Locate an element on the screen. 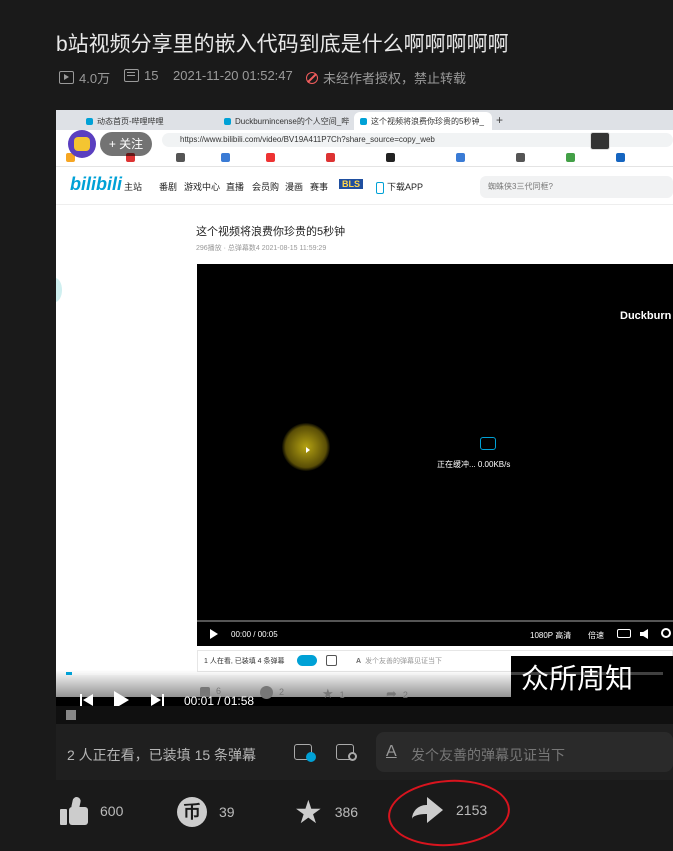 Image resolution: width=673 pixels, height=851 pixels. inner-nav-item: 会员购 is located at coordinates (266, 187).